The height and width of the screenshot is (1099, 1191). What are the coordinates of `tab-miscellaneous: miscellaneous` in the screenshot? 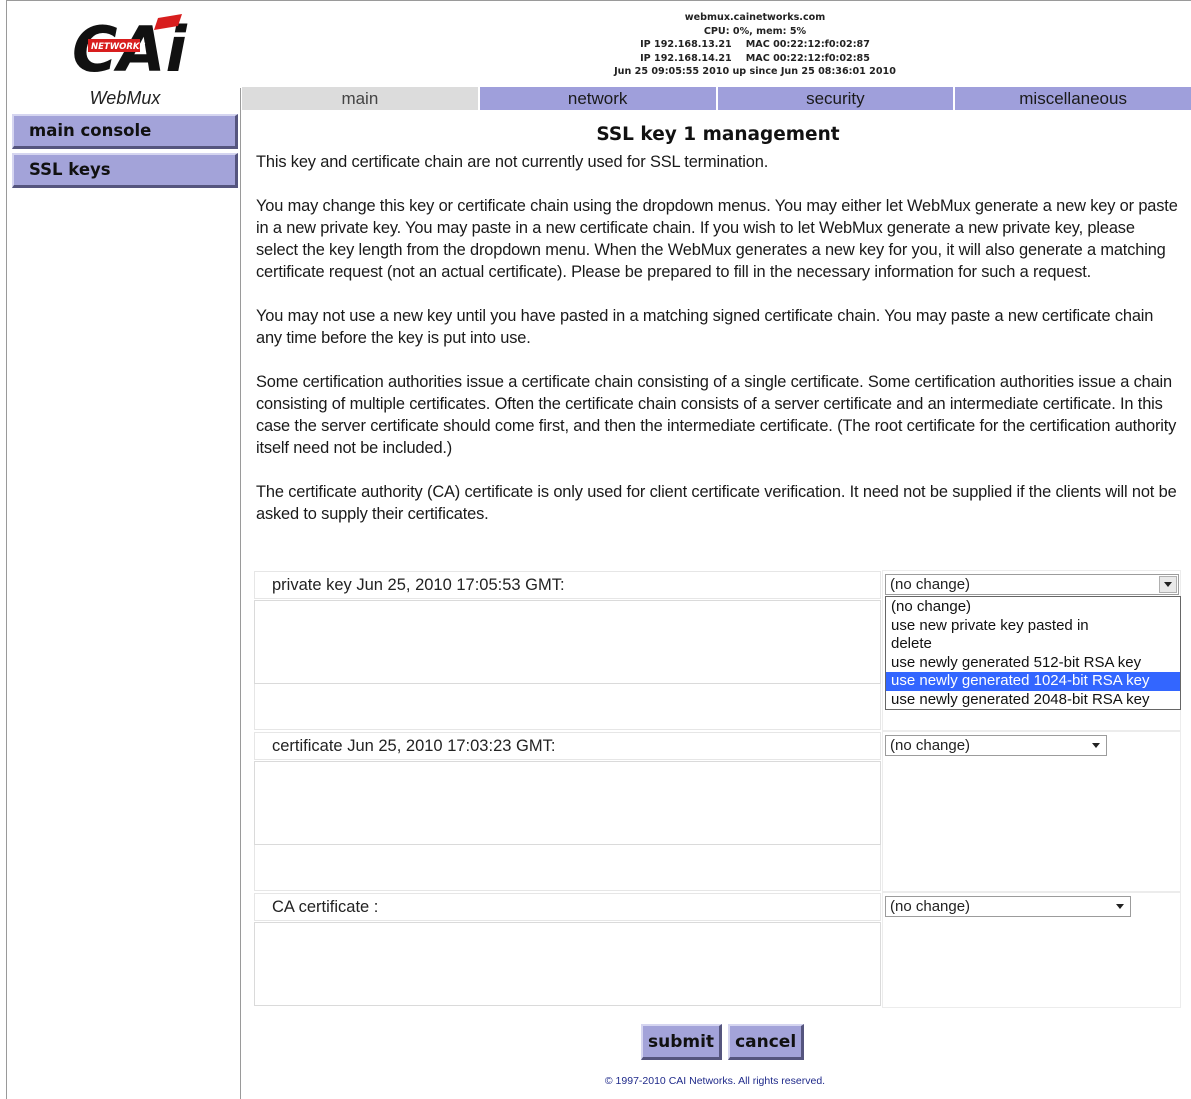 It's located at (1073, 98).